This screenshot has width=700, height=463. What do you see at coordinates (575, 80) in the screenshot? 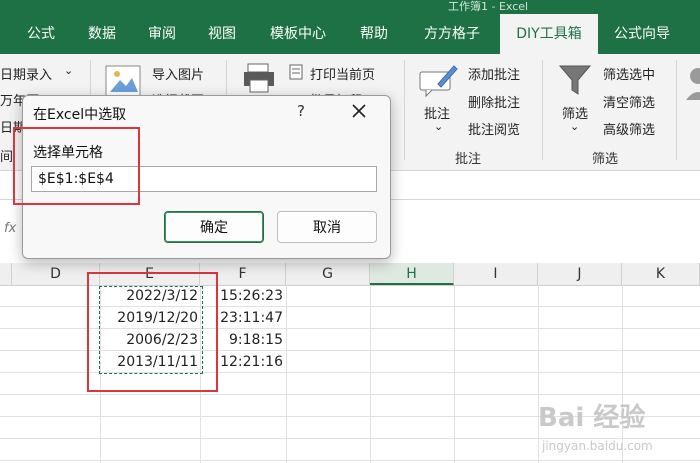
I see `filter-funnel-icon` at bounding box center [575, 80].